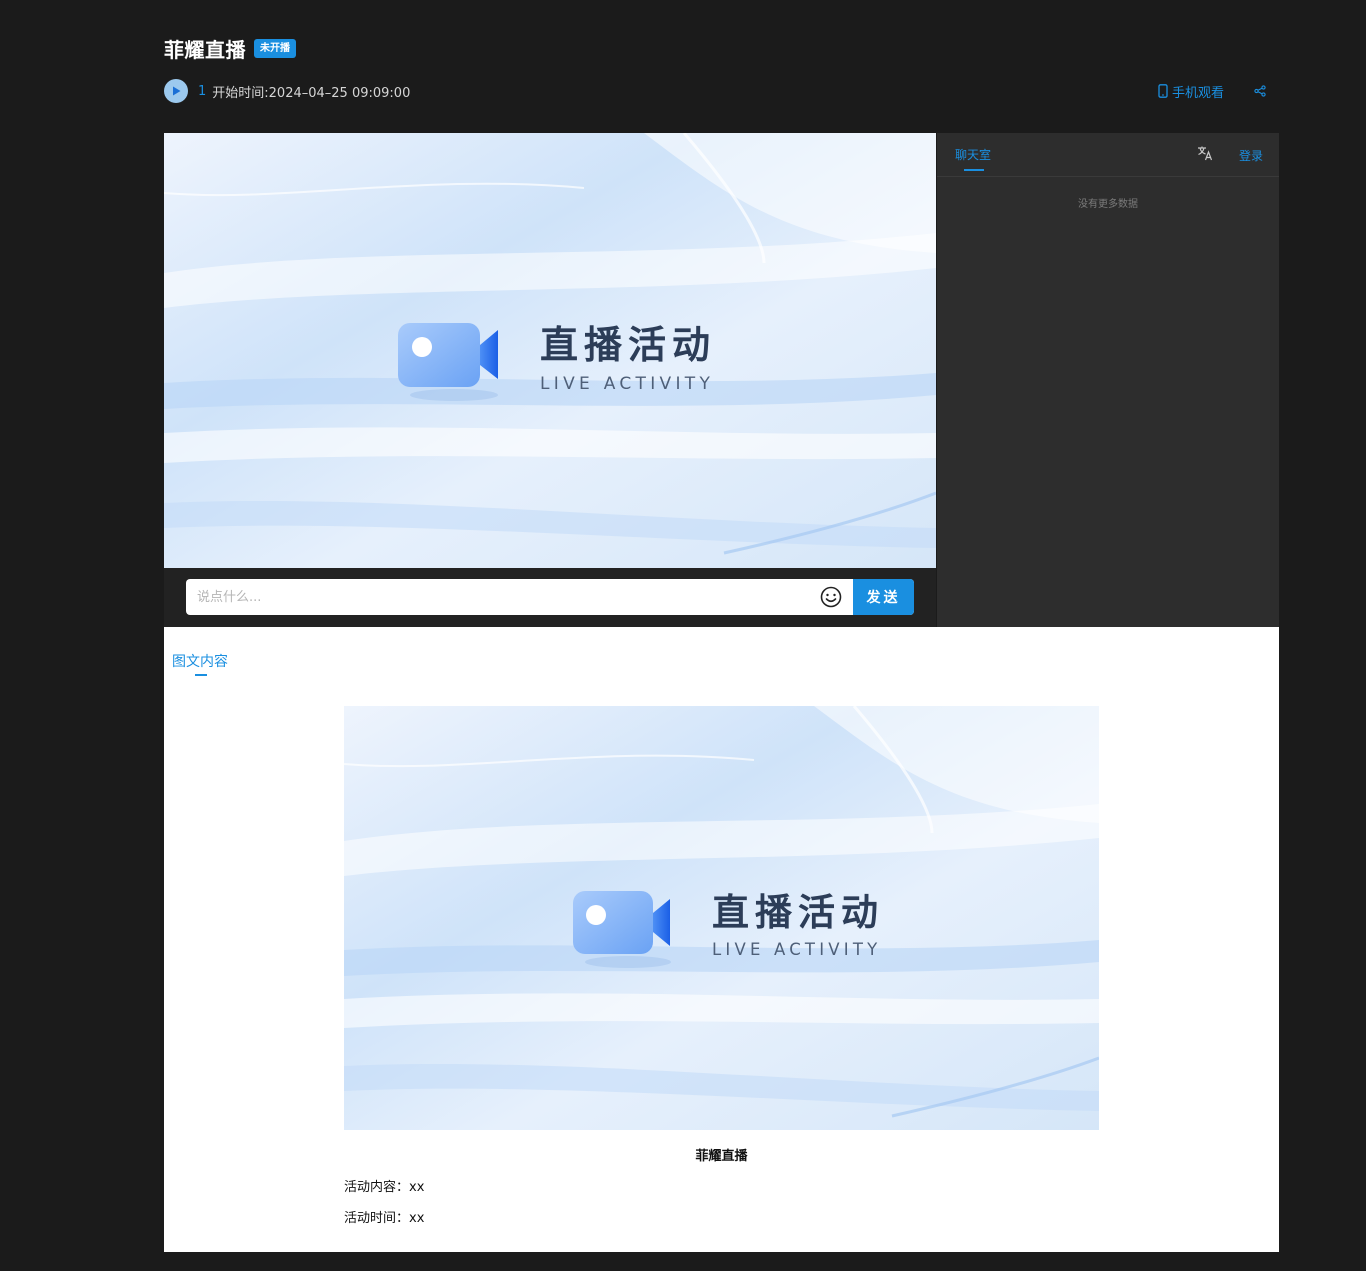 The height and width of the screenshot is (1271, 1366). Describe the element at coordinates (627, 384) in the screenshot. I see `brand-title-en: LIVE ACTIVITY` at that location.